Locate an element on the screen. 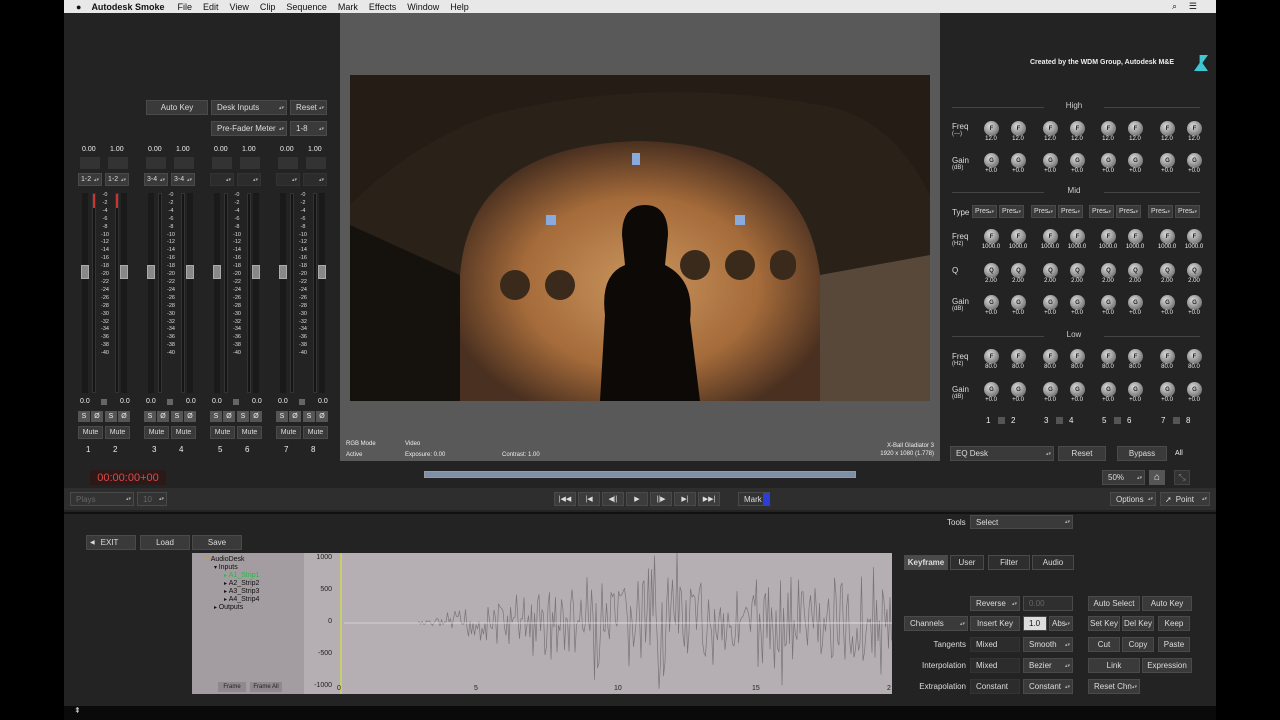 Image resolution: width=1280 pixels, height=720 pixels. home-icon: ⌂ is located at coordinates (1157, 477).